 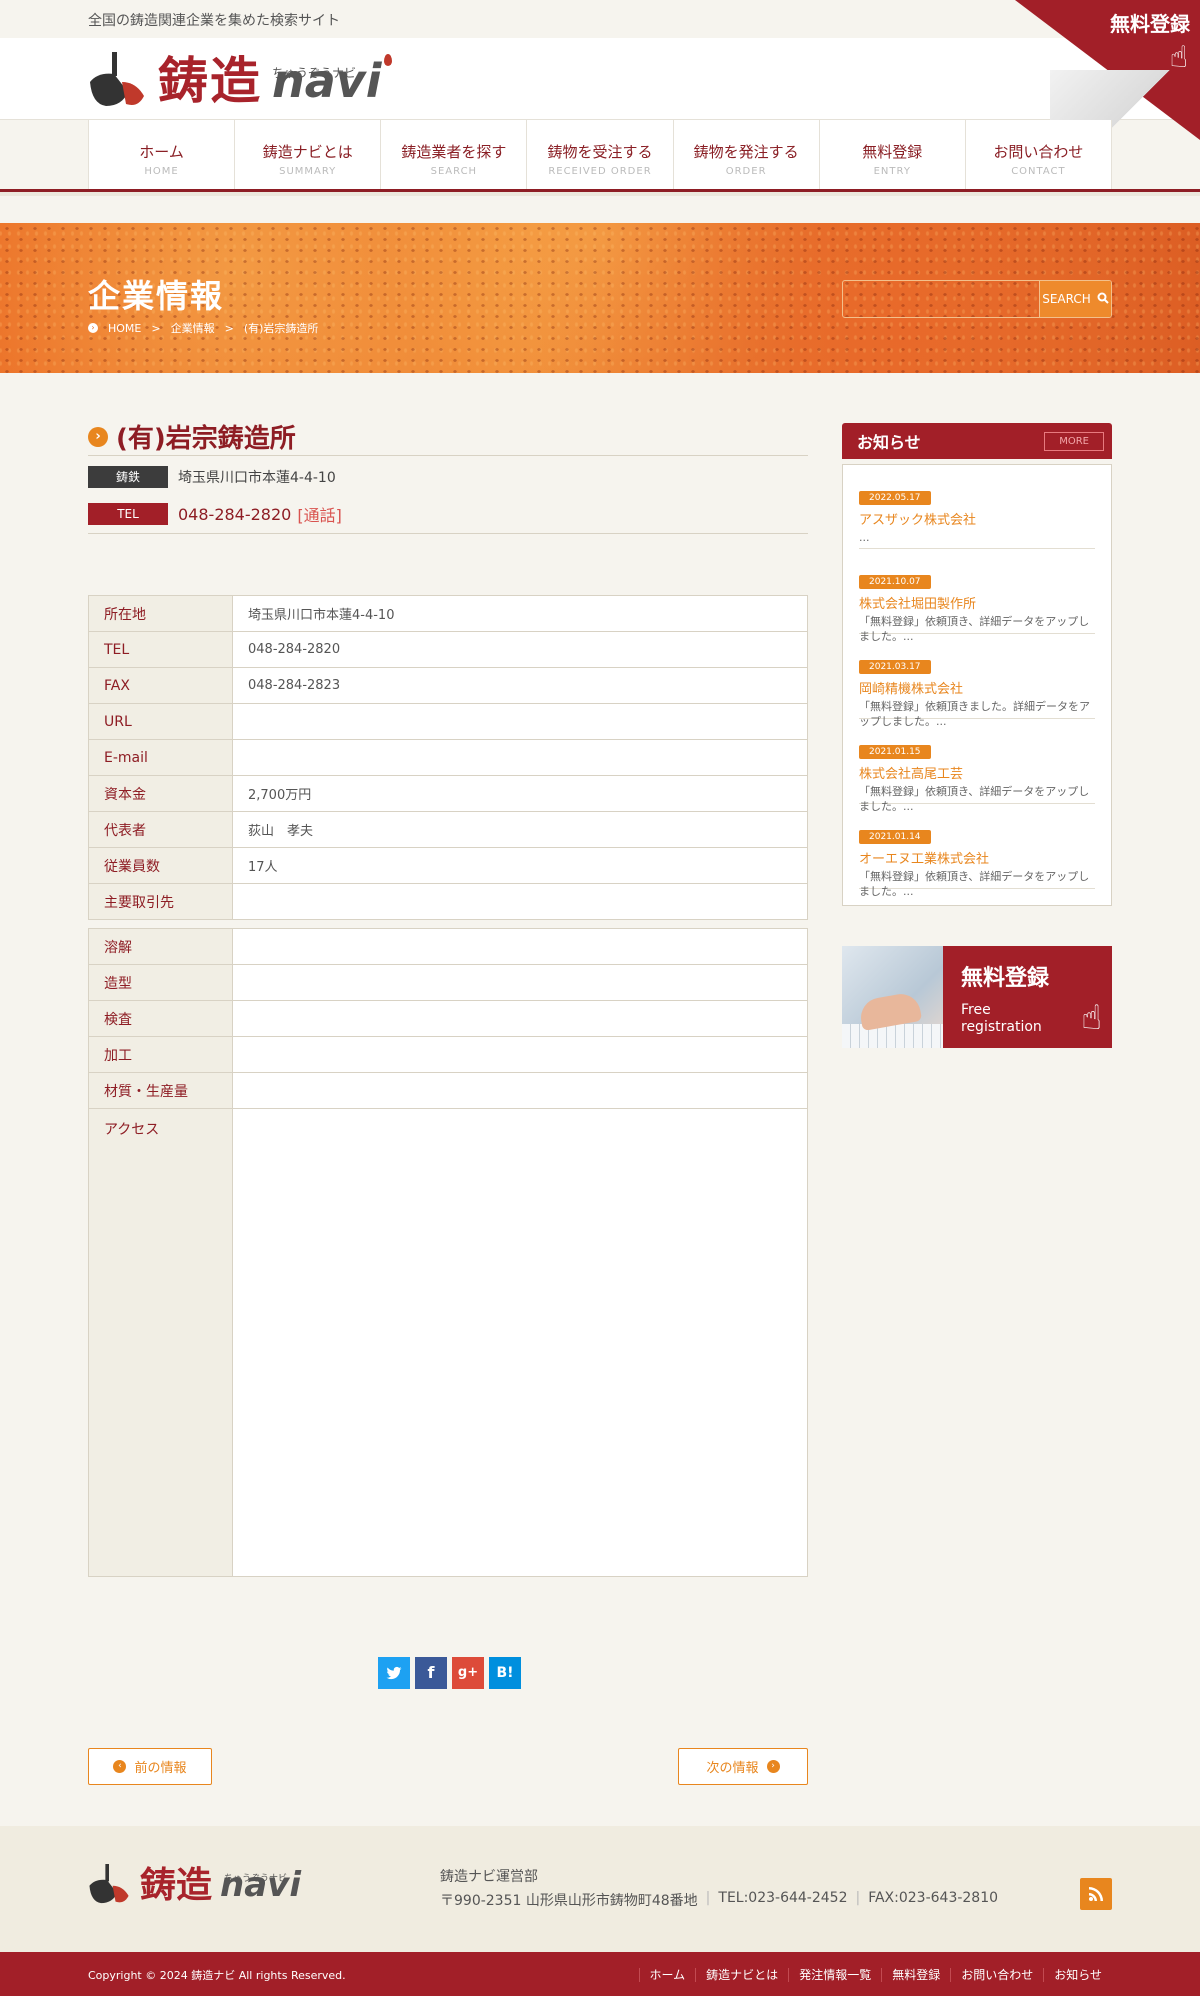 I want to click on table-key: 造型, so click(x=160, y=982).